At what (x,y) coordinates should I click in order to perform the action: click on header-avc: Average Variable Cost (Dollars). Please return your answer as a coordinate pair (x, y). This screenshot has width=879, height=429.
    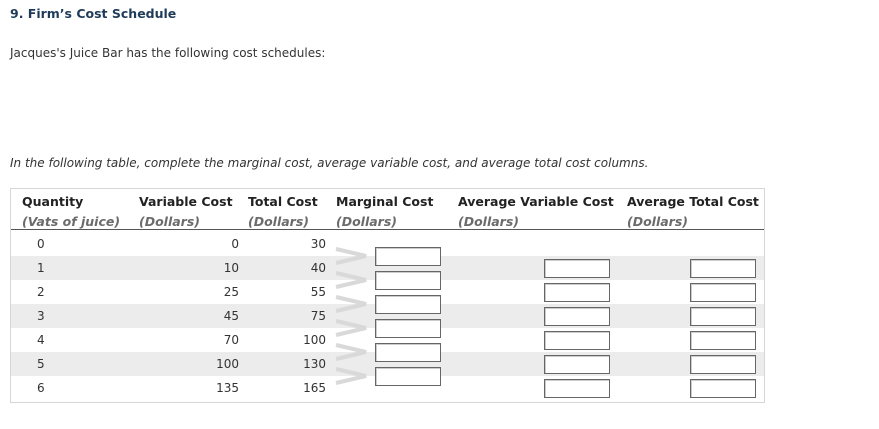
    Looking at the image, I should click on (536, 212).